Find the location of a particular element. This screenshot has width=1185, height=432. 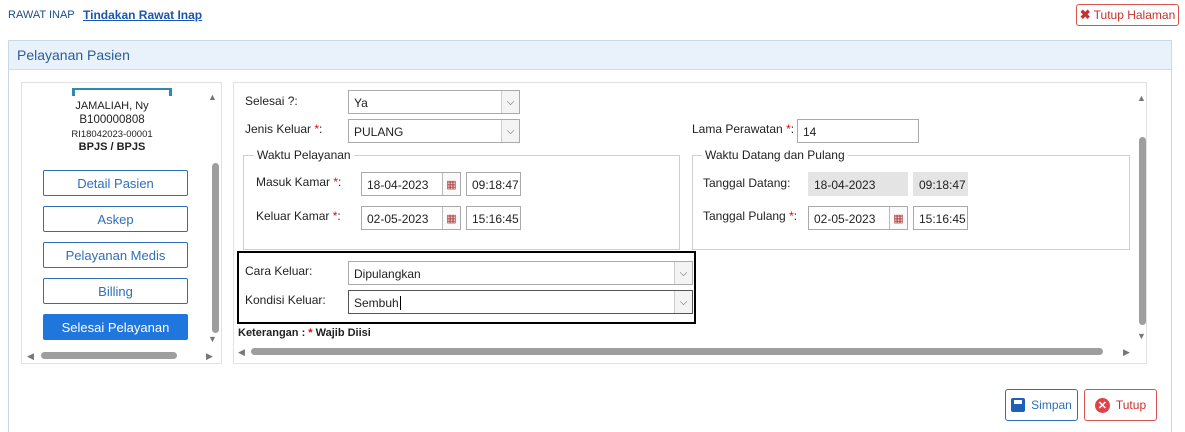

patient-photo-frame is located at coordinates (122, 92).